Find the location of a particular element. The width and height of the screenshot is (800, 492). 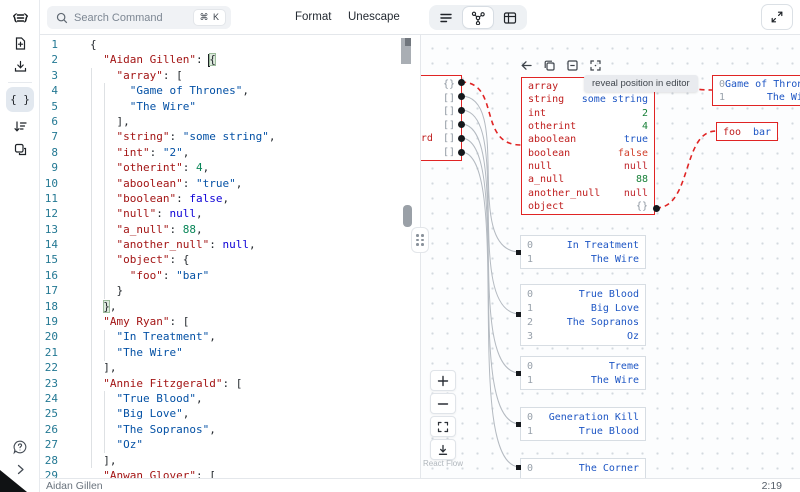

json-tool-button: { } is located at coordinates (20, 99).